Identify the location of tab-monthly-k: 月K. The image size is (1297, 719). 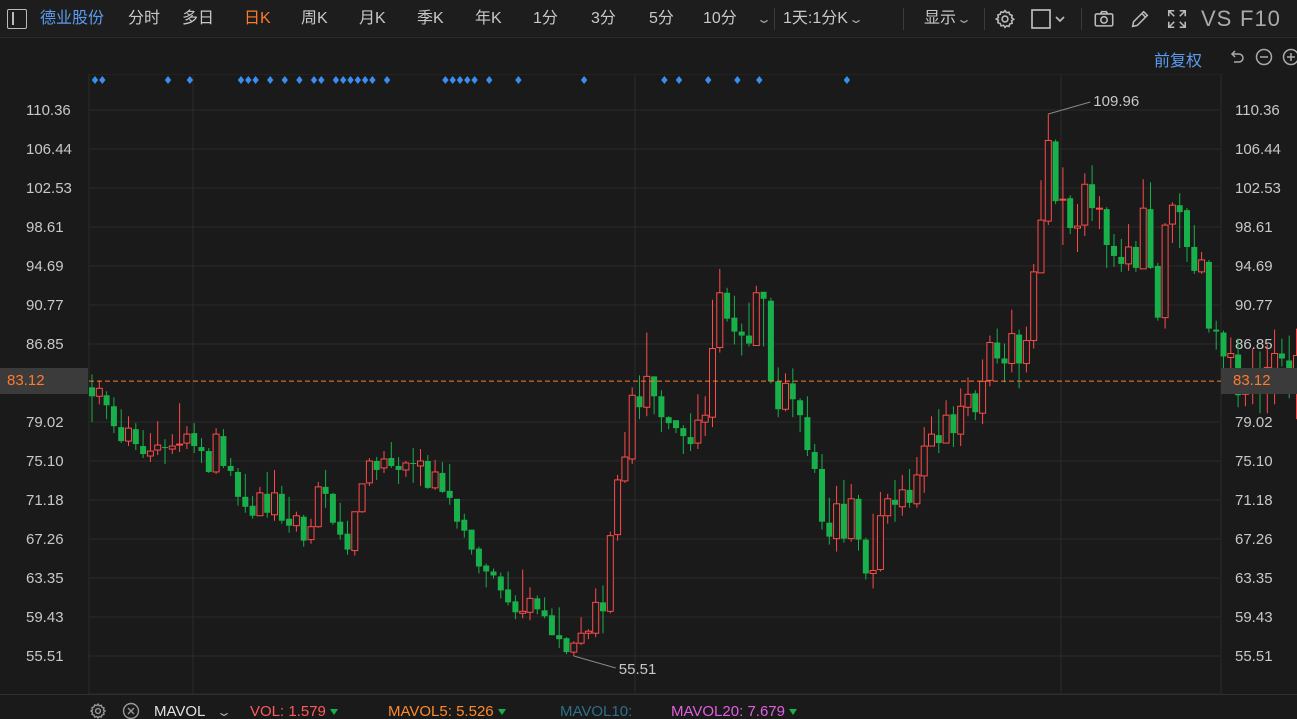
(372, 19).